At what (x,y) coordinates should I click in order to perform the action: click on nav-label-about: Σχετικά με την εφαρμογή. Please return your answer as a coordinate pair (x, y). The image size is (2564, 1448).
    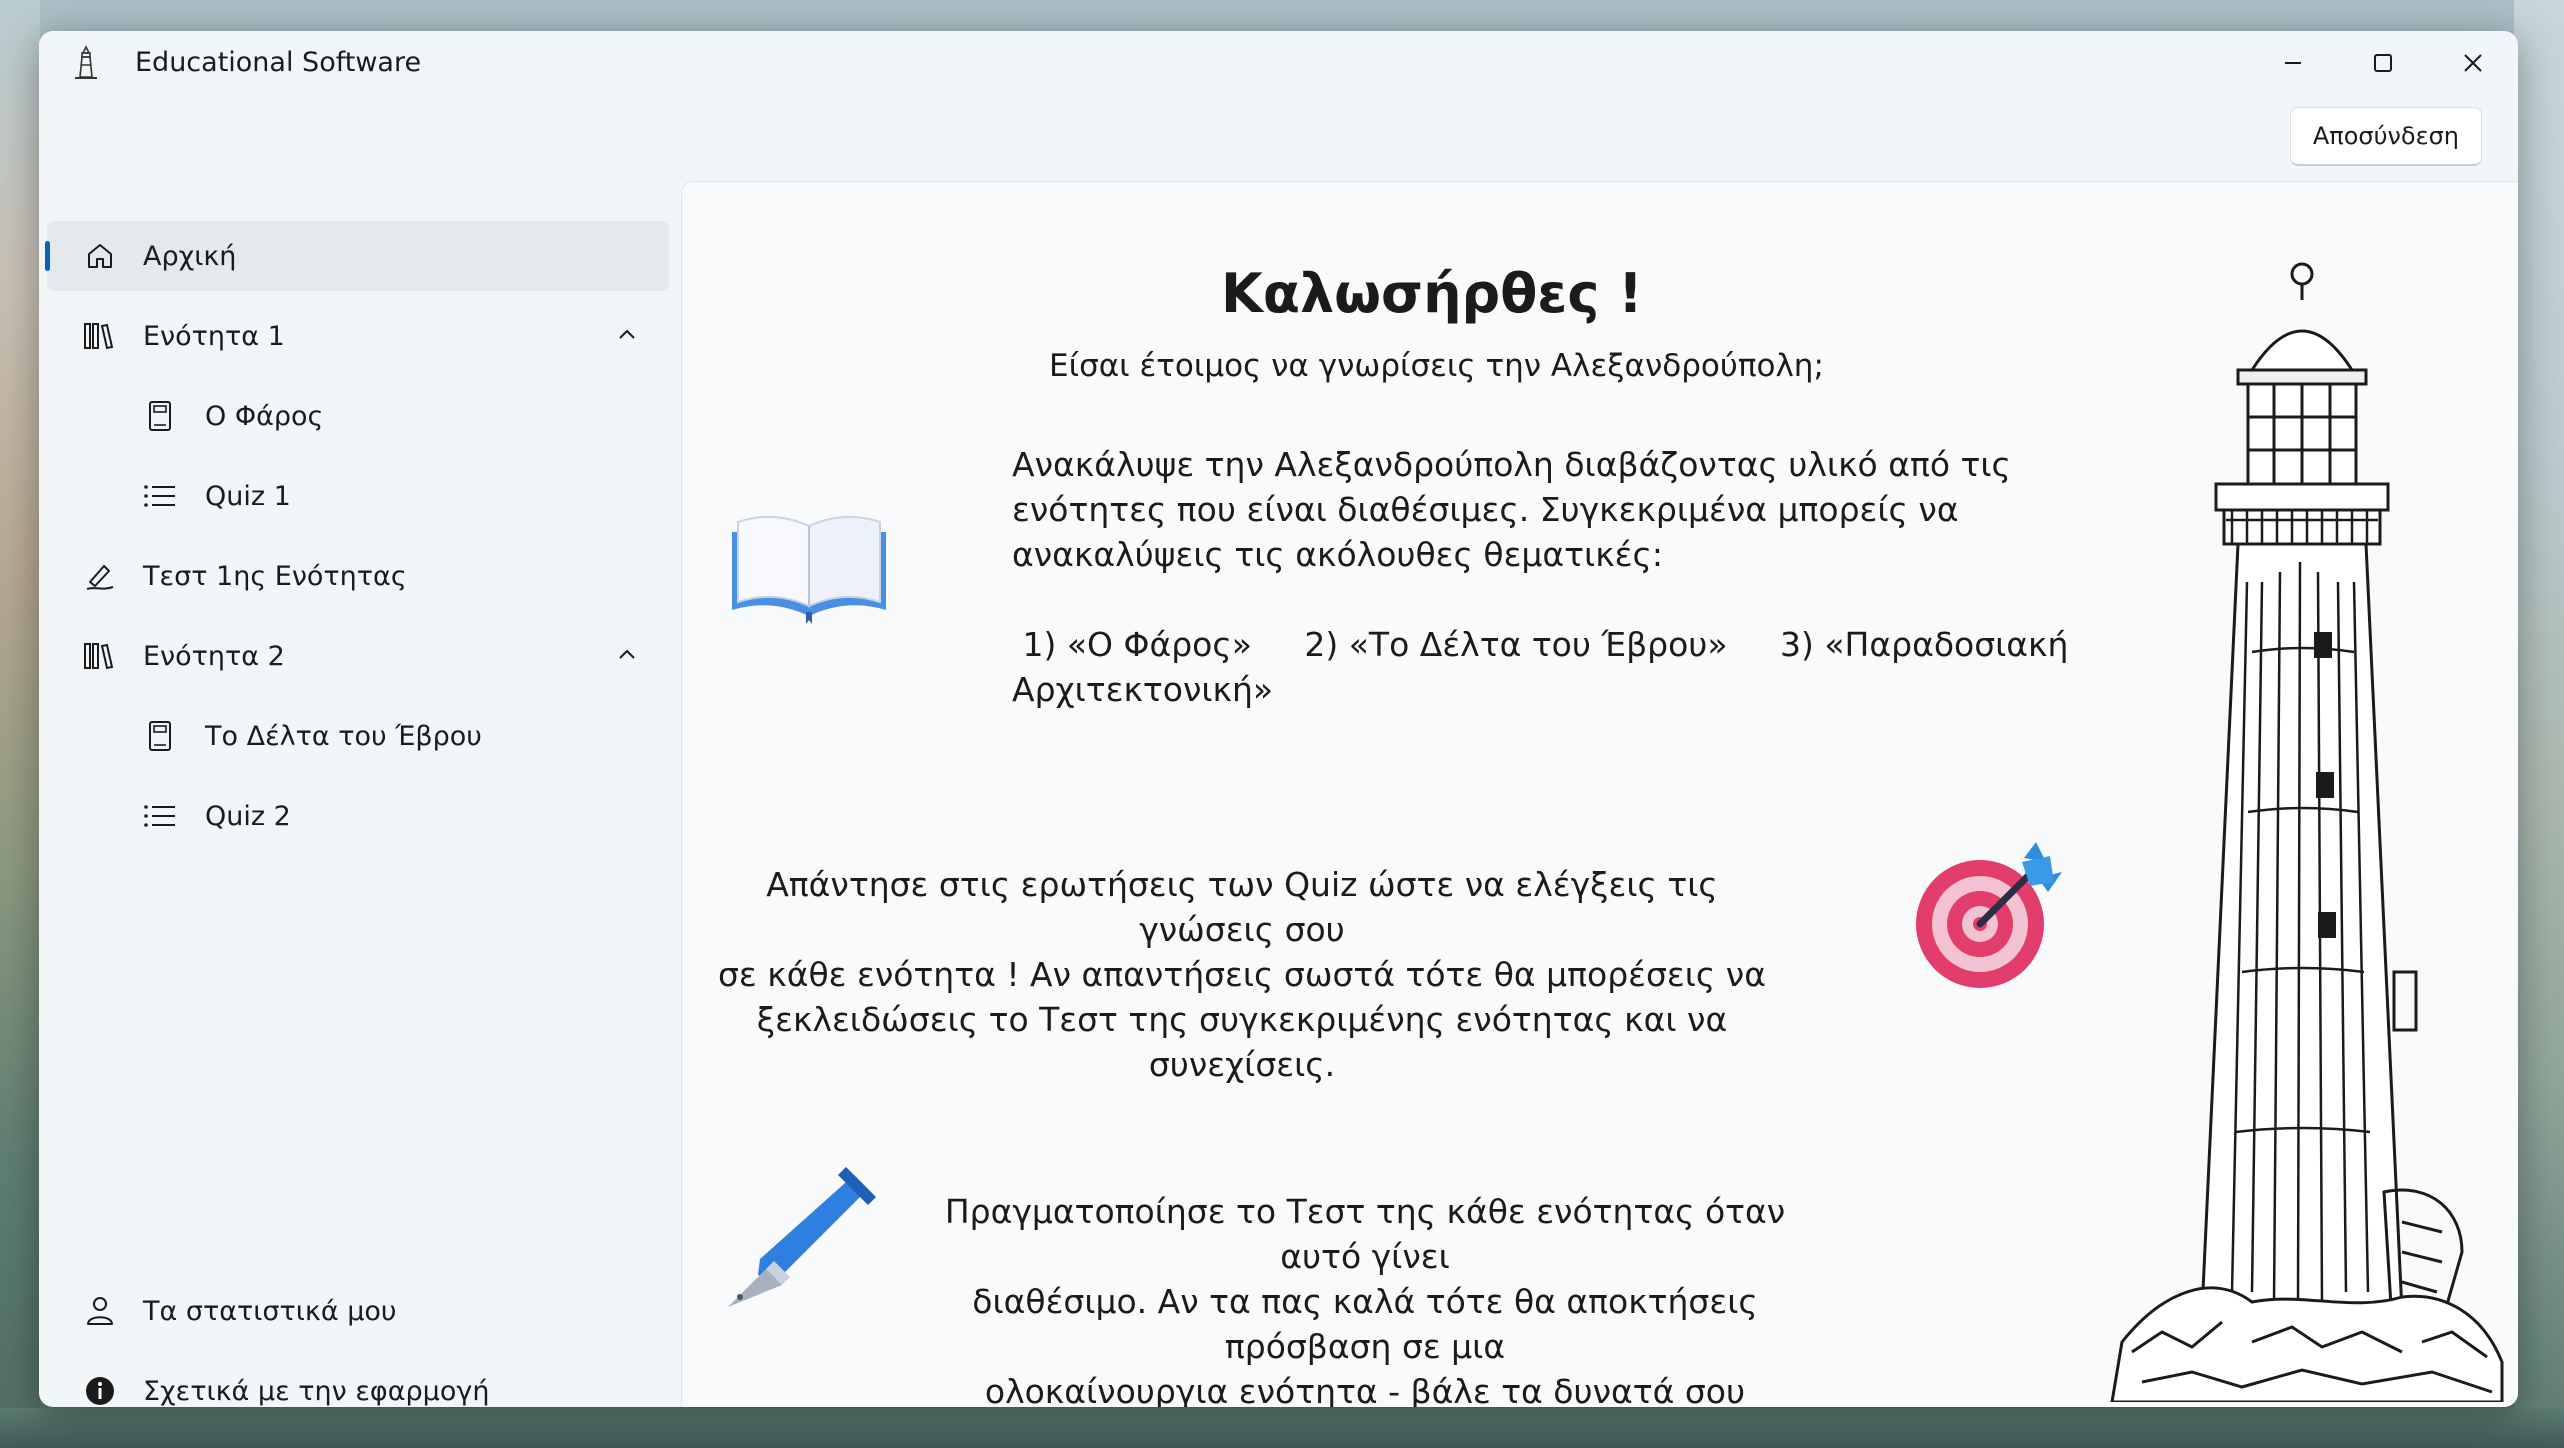
    Looking at the image, I should click on (316, 1391).